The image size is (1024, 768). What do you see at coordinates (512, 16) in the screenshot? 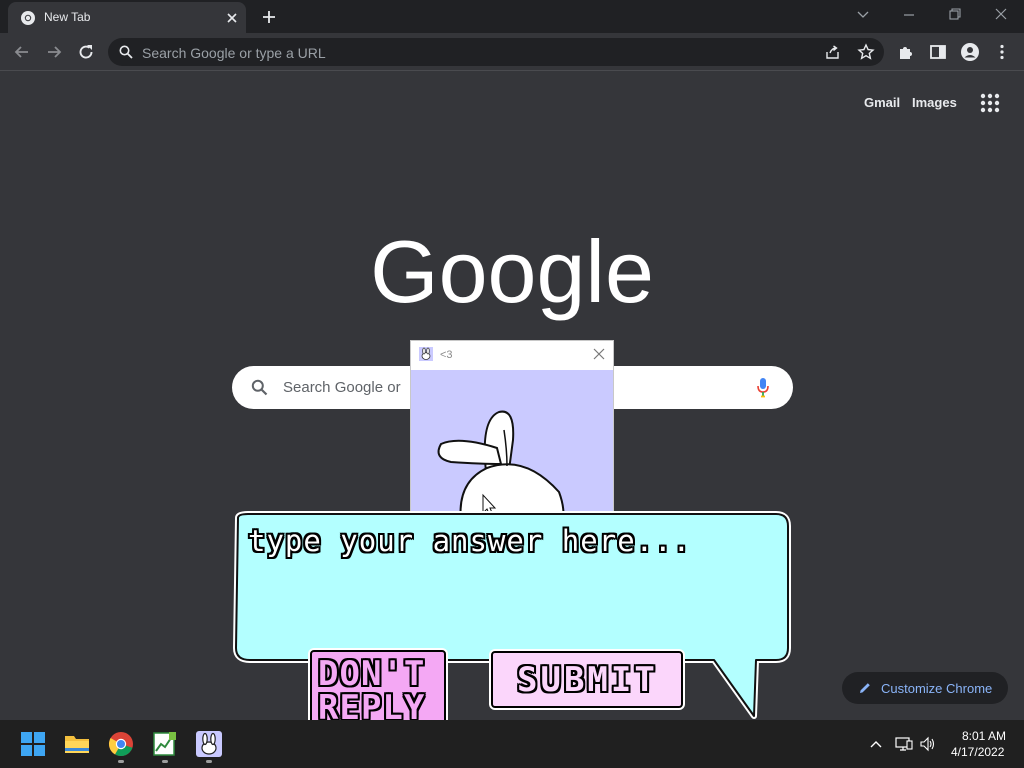
I see `tab-strip: New Tab` at bounding box center [512, 16].